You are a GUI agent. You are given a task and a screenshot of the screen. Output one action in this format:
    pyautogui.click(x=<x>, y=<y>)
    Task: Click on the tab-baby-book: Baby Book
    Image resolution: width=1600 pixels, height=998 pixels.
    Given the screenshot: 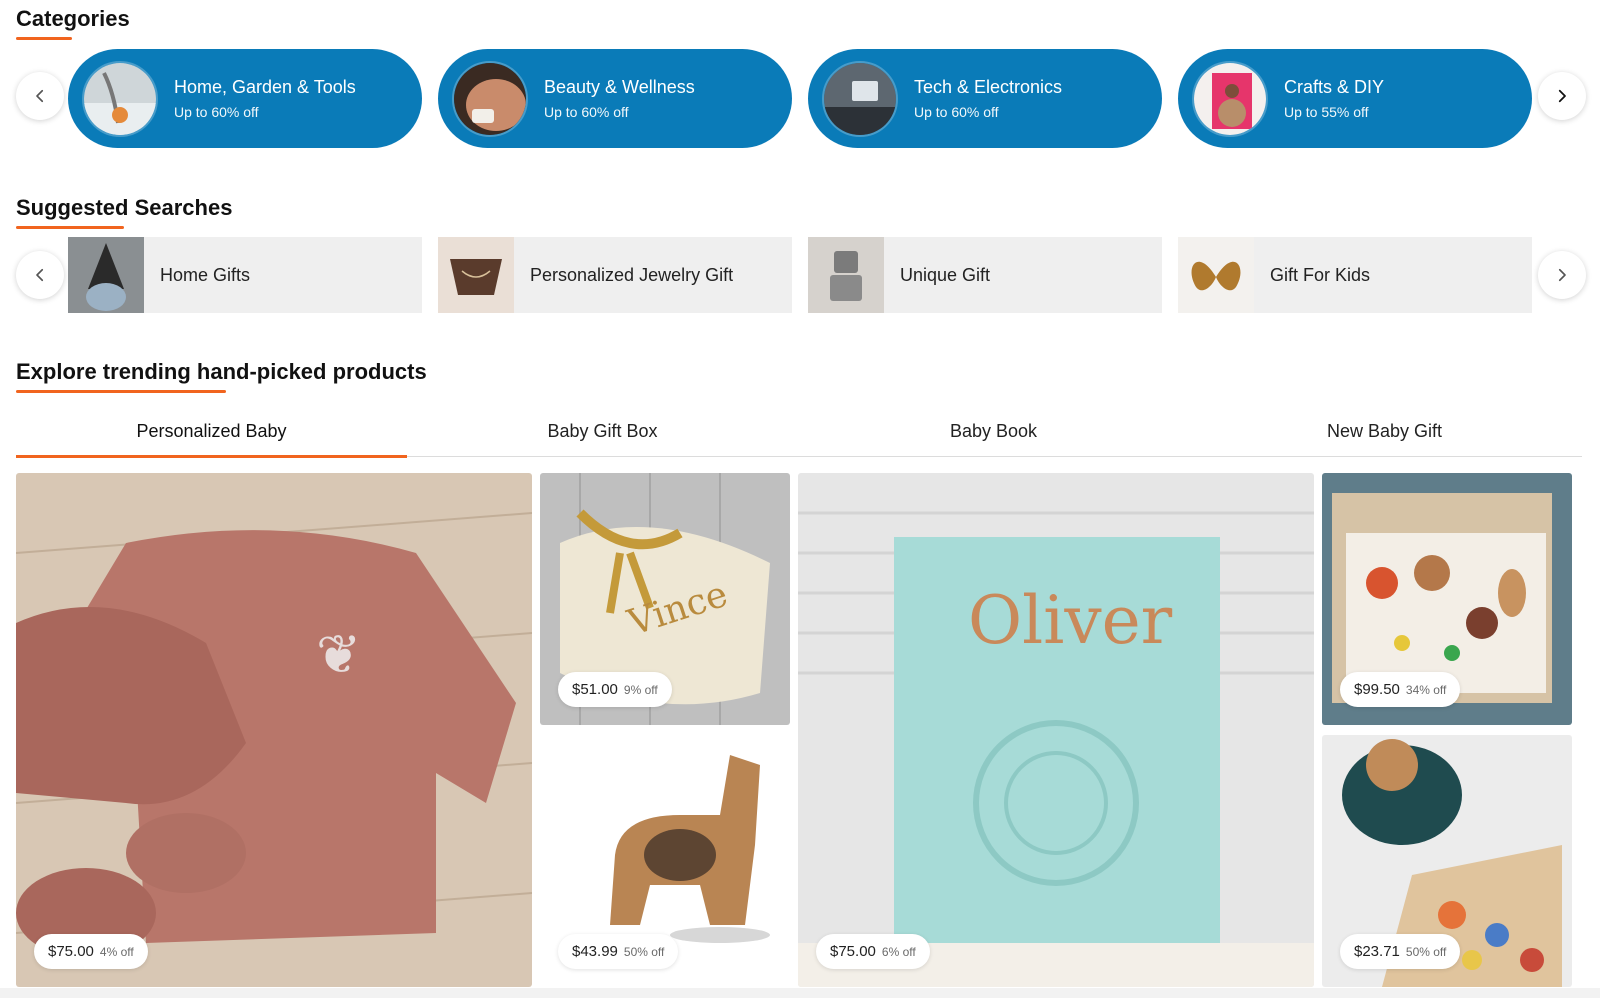 What is the action you would take?
    pyautogui.click(x=993, y=431)
    